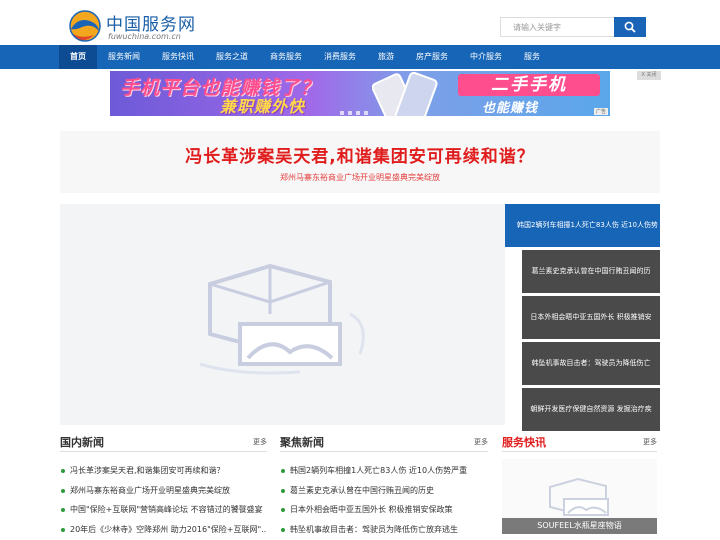 This screenshot has width=720, height=540. I want to click on focus-news-more-link: 更多, so click(481, 442).